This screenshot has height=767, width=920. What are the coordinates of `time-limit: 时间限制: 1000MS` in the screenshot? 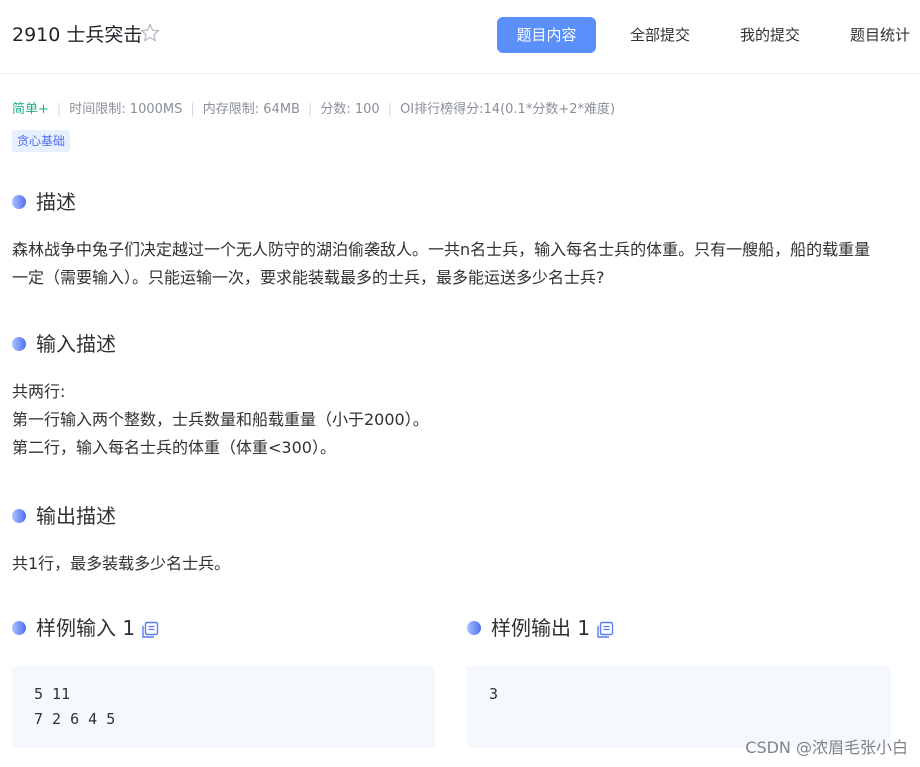 It's located at (126, 109).